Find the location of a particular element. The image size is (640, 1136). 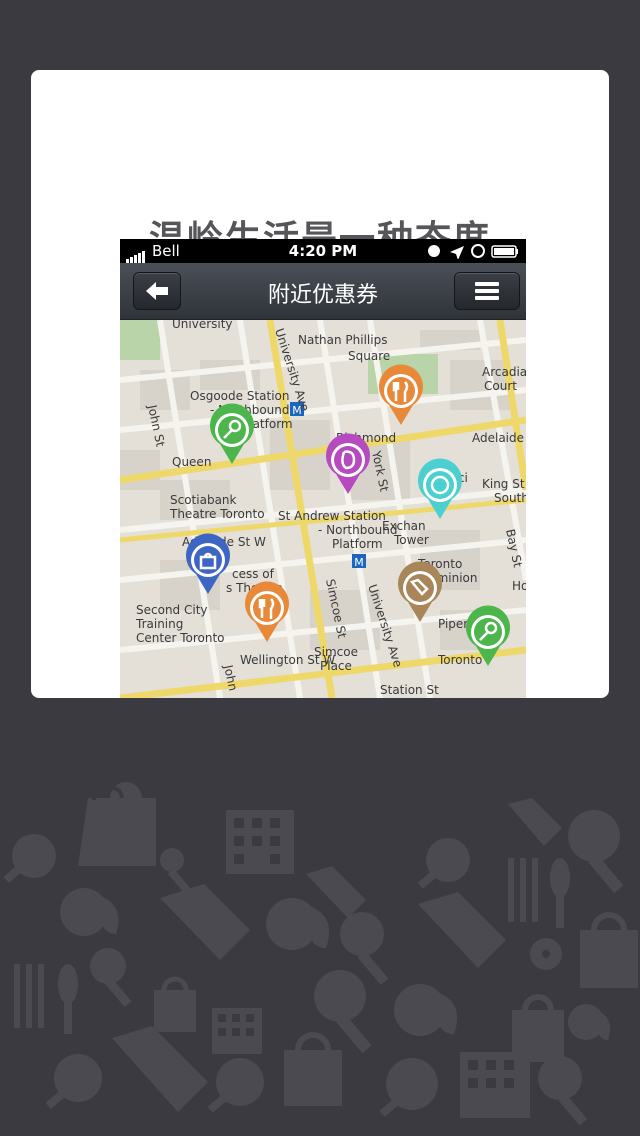

location-arrow-icon is located at coordinates (457, 252).